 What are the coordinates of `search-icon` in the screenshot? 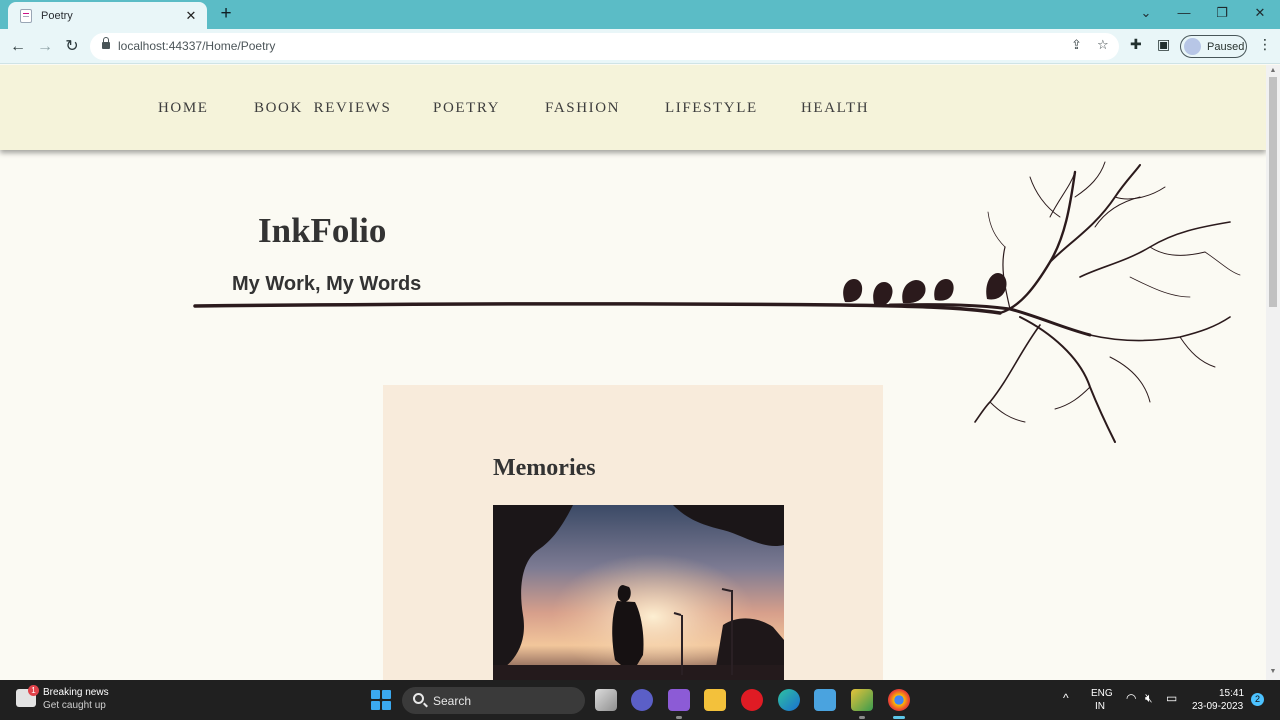 It's located at (418, 698).